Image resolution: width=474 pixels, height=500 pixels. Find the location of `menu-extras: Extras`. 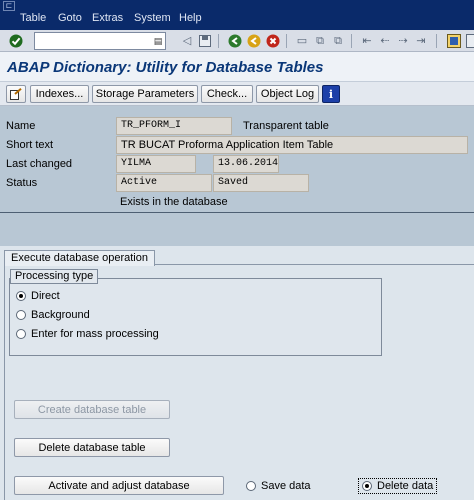

menu-extras: Extras is located at coordinates (107, 18).